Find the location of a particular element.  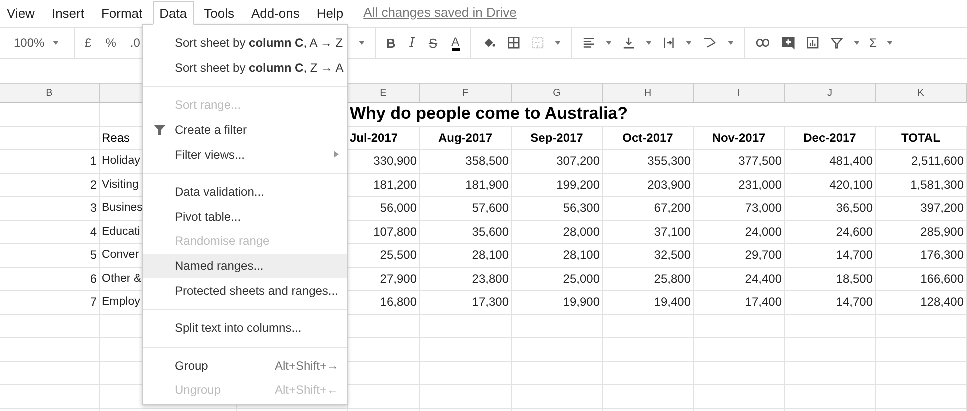

table-cell: 37,100 is located at coordinates (672, 231).